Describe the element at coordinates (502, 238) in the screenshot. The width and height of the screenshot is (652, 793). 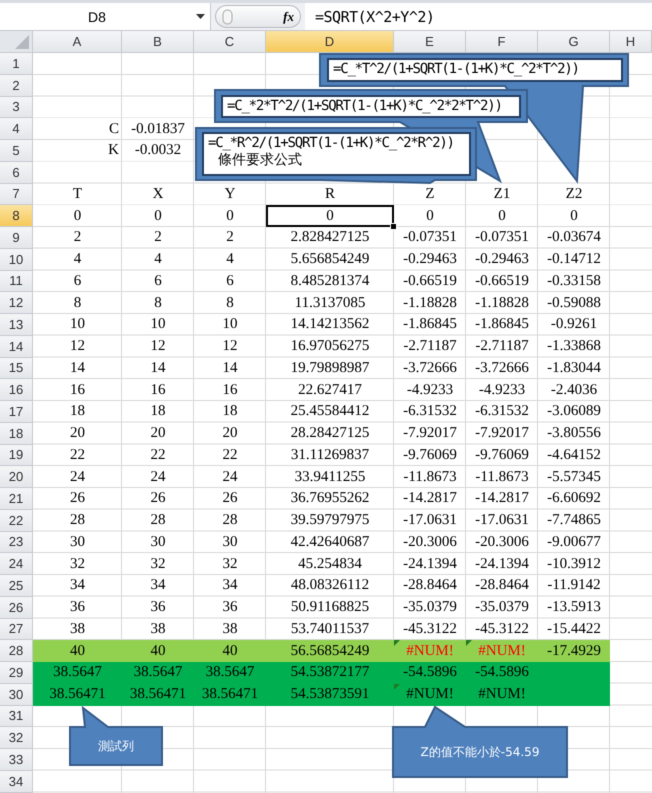
I see `table-cell: -0.07351` at that location.